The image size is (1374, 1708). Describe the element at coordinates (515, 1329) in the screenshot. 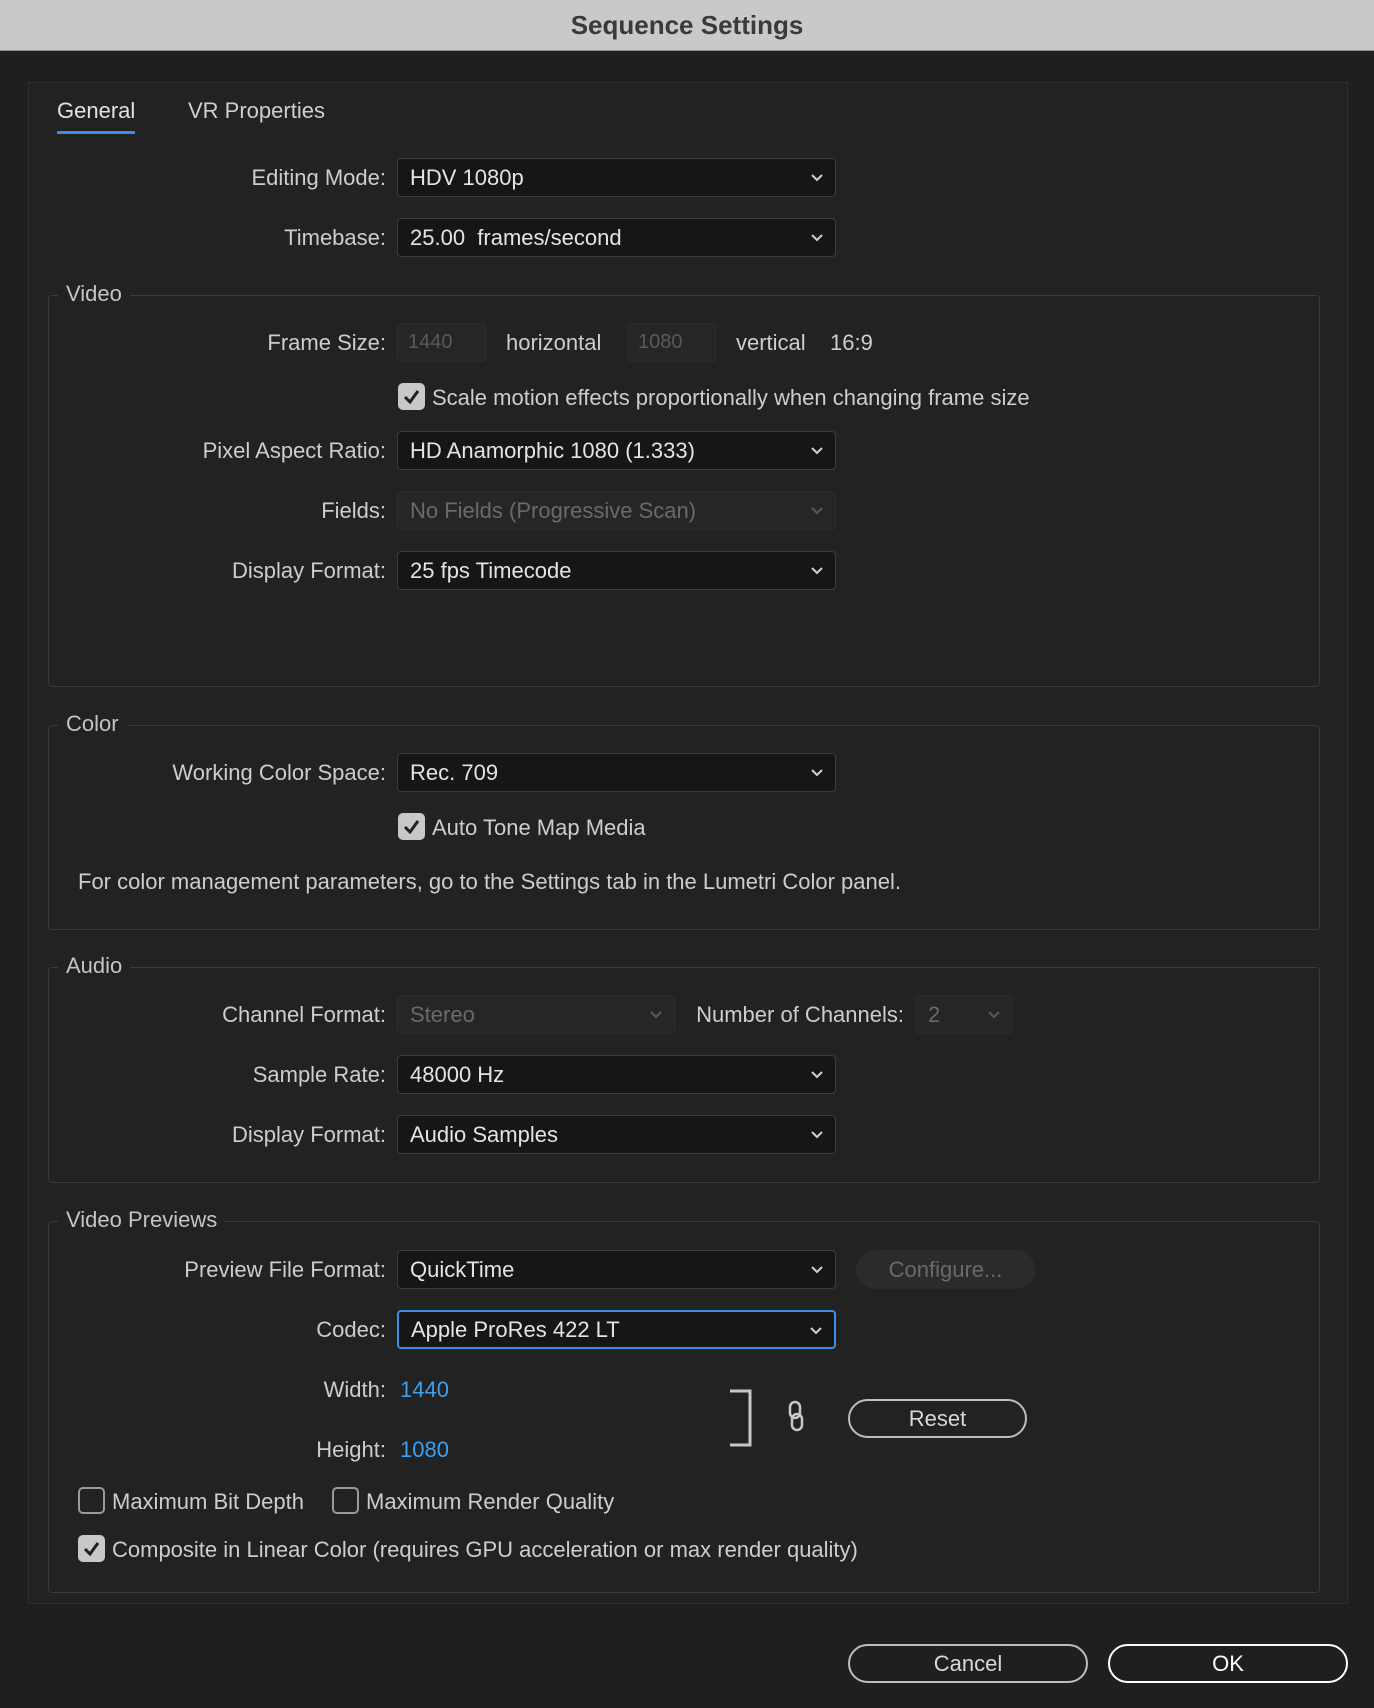

I see `codec-value: Apple ProRes 422 LT` at that location.